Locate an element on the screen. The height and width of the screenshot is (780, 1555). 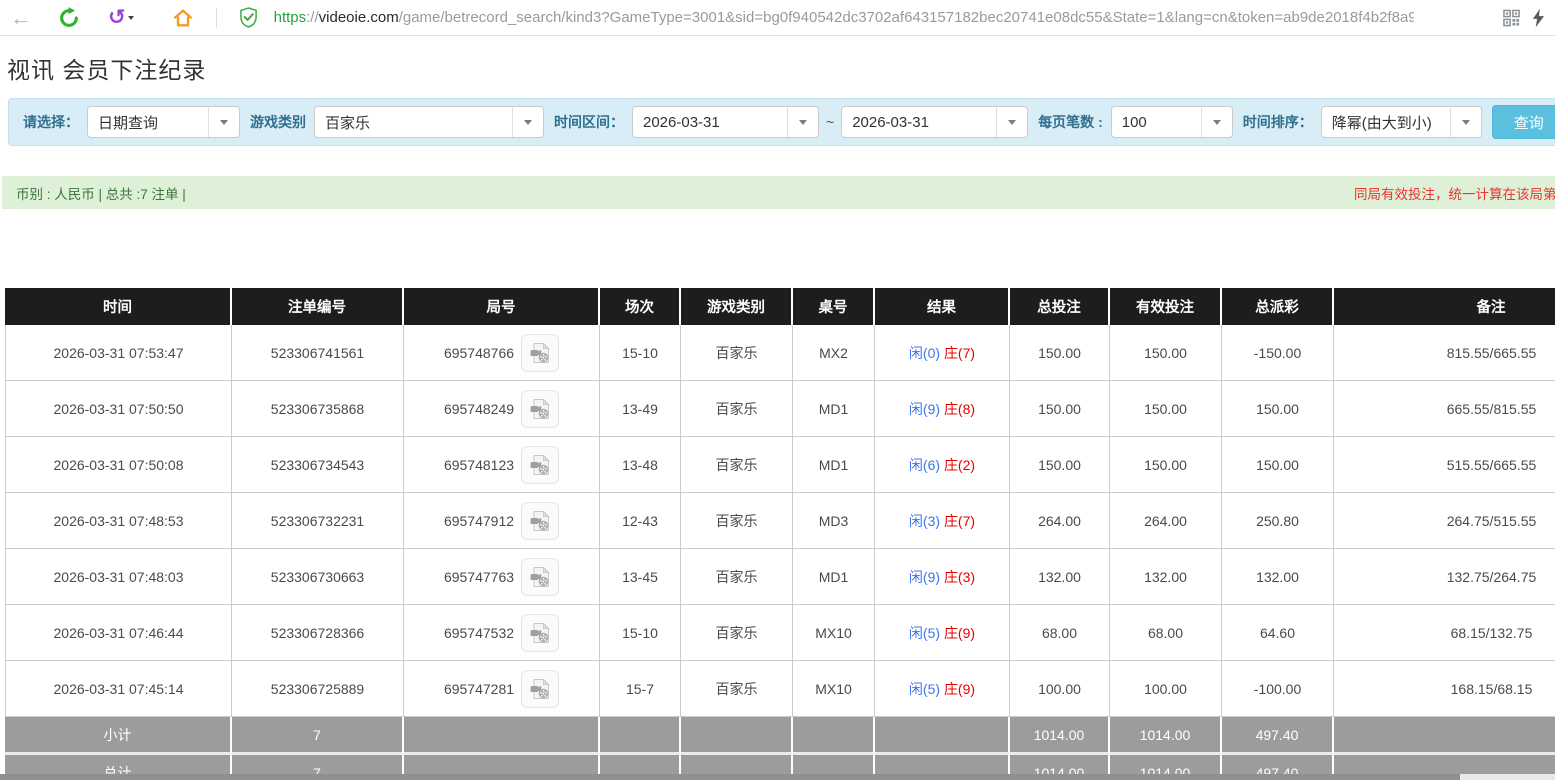
qr-code-icon is located at coordinates (1511, 17).